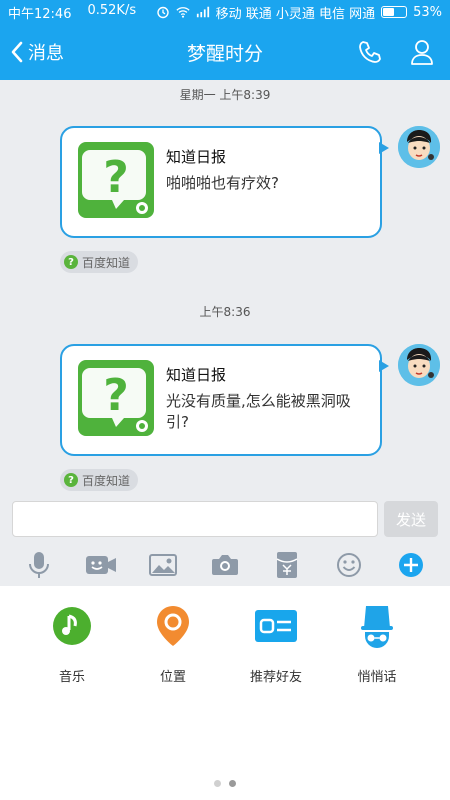 The width and height of the screenshot is (450, 800). Describe the element at coordinates (163, 565) in the screenshot. I see `image-icon` at that location.